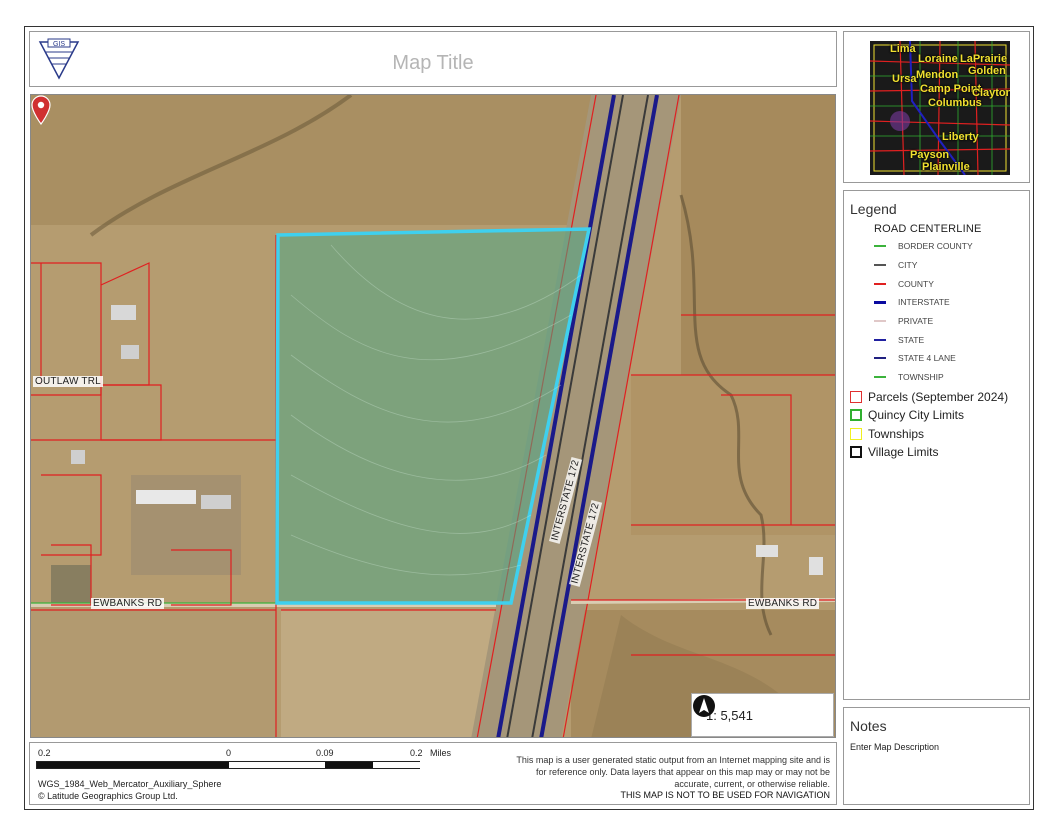 This screenshot has width=1060, height=836. I want to click on legend-item-label: BORDER COUNTY, so click(935, 246).